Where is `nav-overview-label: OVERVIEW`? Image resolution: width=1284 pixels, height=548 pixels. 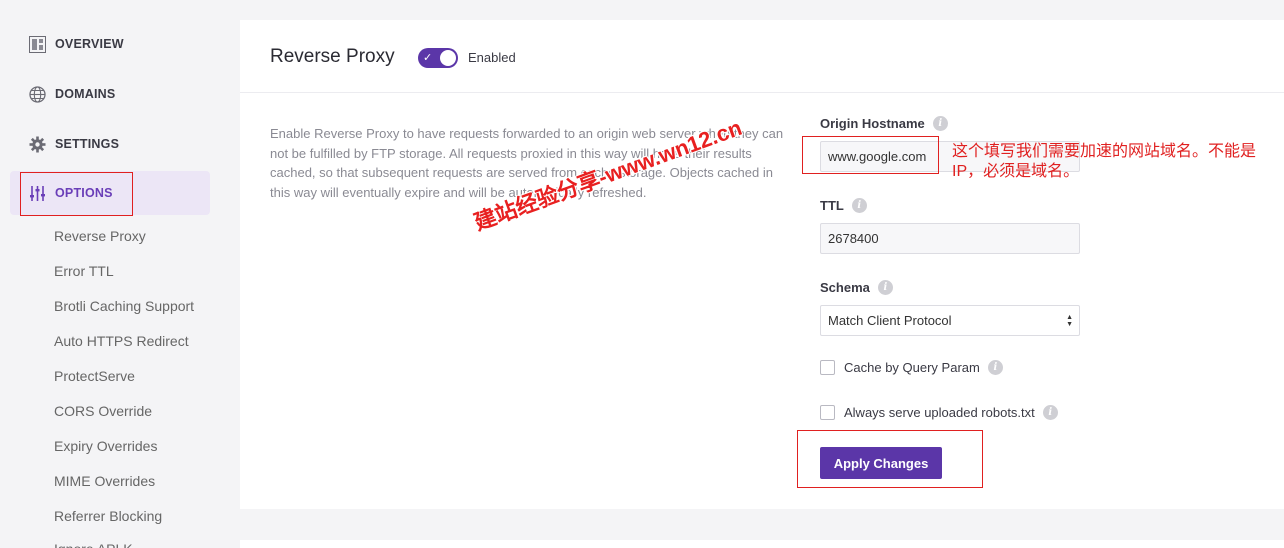
nav-overview-label: OVERVIEW is located at coordinates (89, 44).